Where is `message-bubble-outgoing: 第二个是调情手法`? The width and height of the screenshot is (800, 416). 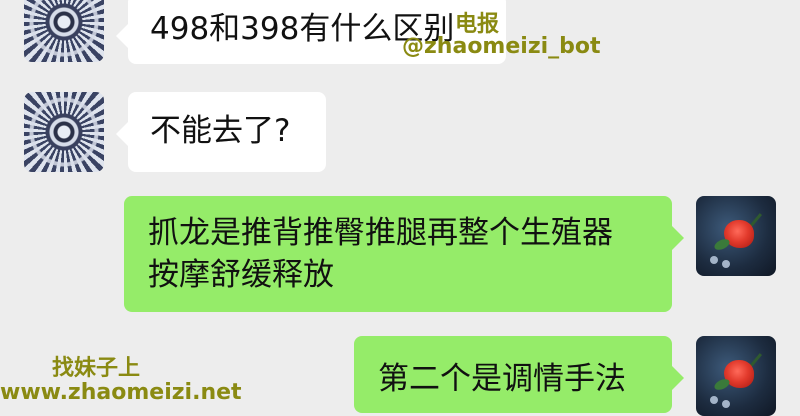 message-bubble-outgoing: 第二个是调情手法 is located at coordinates (519, 374).